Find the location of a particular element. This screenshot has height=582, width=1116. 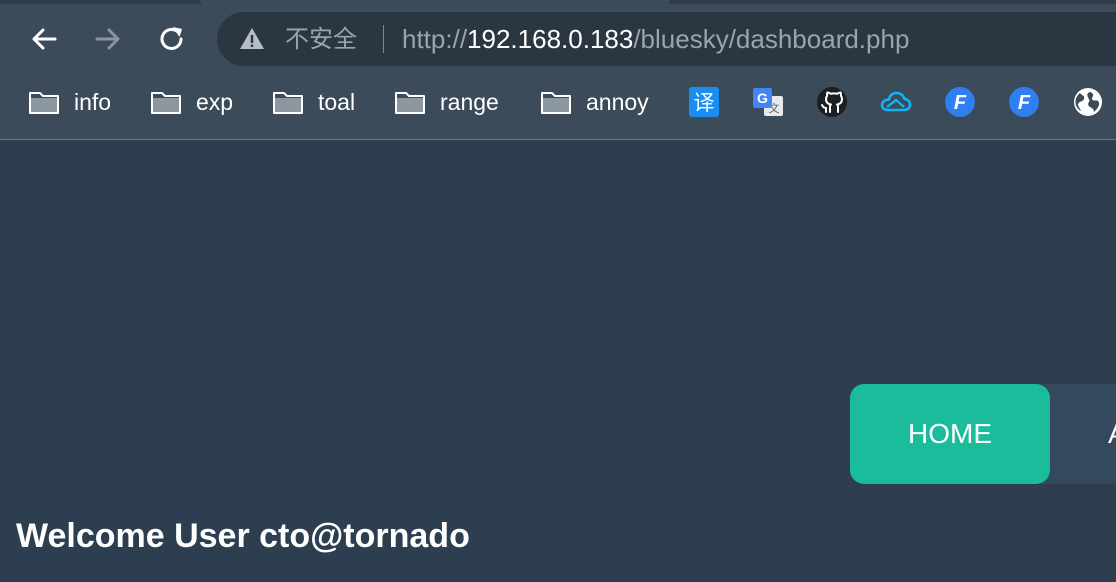

bookmark-label: annoy is located at coordinates (617, 102).